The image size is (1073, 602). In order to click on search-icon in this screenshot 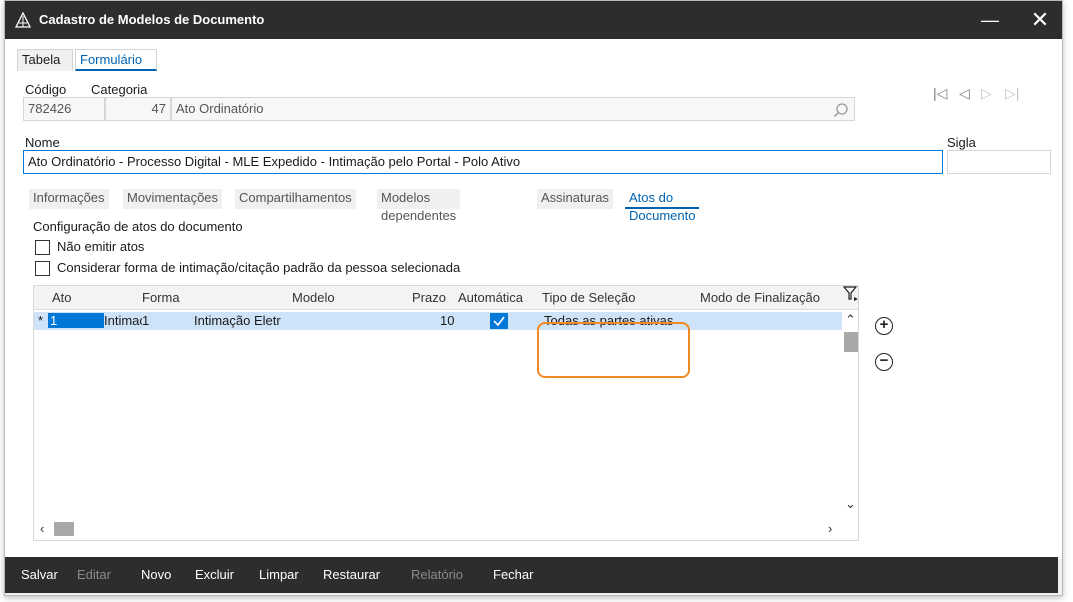, I will do `click(841, 110)`.